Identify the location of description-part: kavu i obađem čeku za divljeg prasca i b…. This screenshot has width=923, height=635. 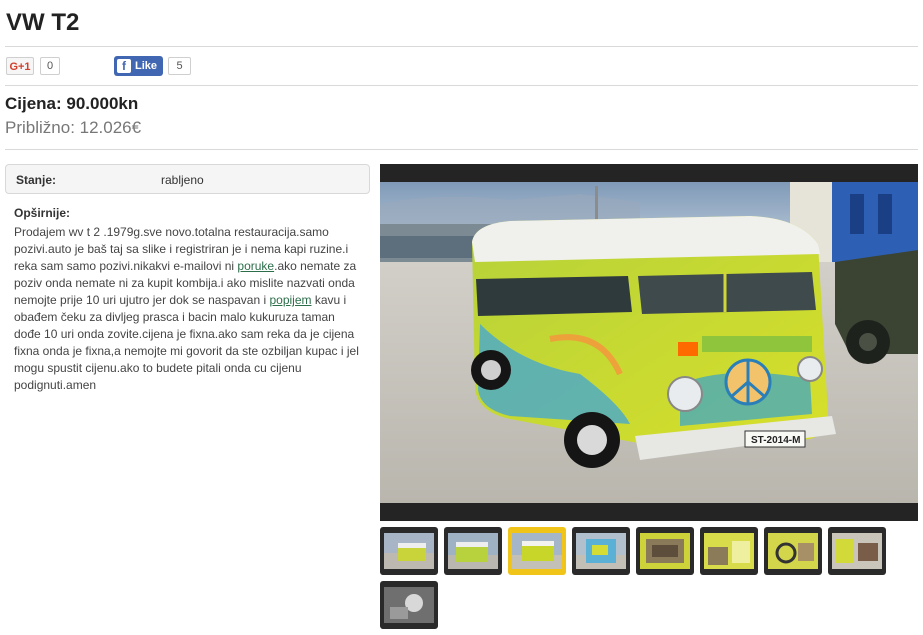
(186, 342).